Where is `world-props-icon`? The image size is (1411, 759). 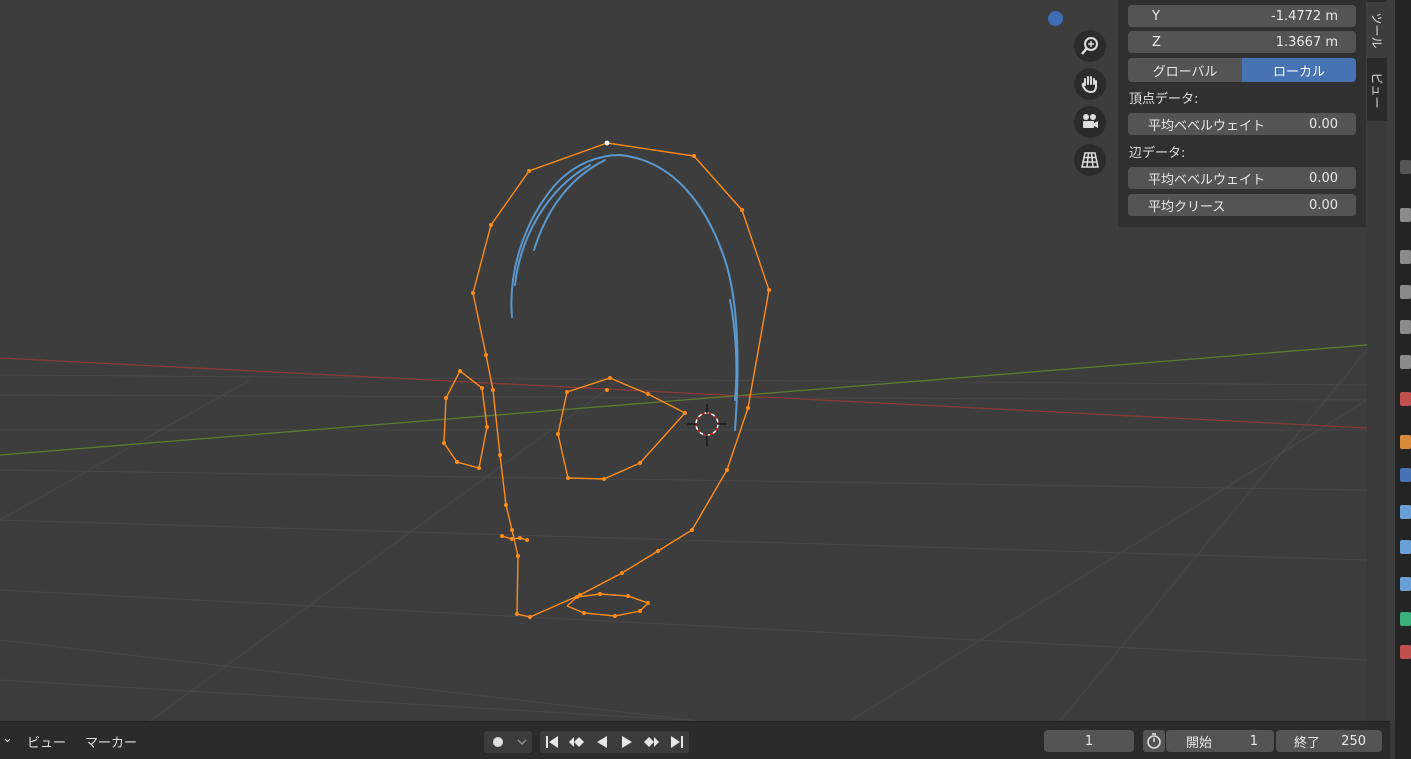 world-props-icon is located at coordinates (1405, 362).